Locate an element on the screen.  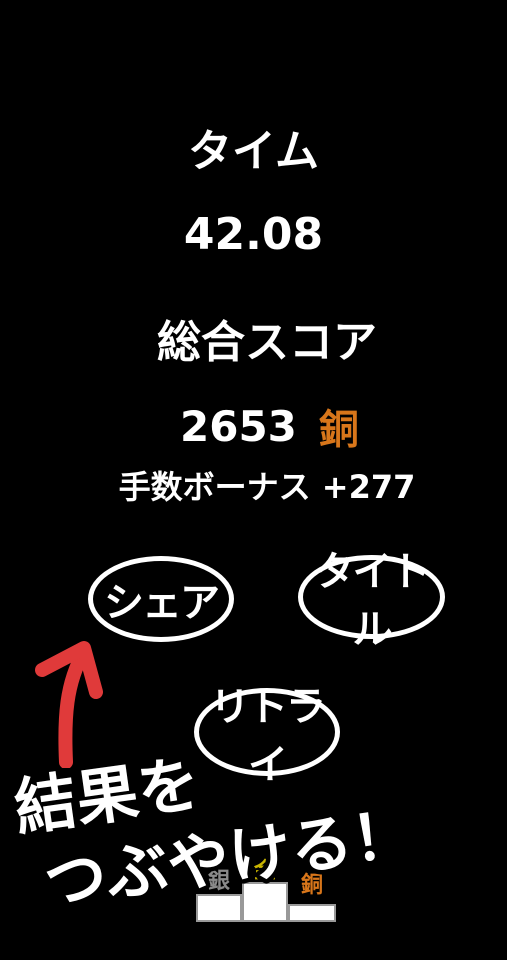
time-value: 42.08 is located at coordinates (253, 234).